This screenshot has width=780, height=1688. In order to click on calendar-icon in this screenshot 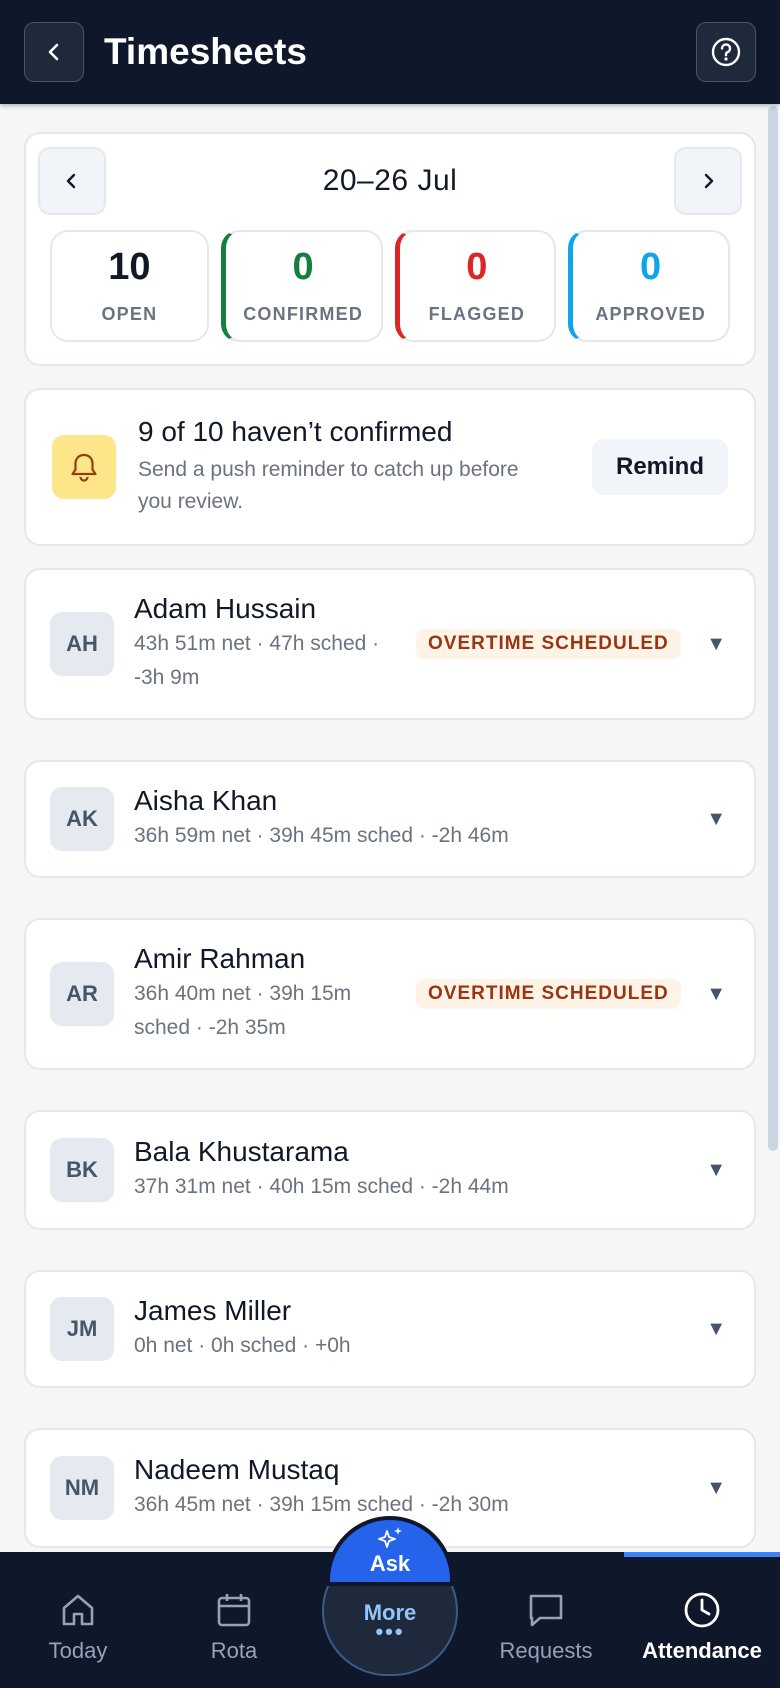, I will do `click(234, 1610)`.